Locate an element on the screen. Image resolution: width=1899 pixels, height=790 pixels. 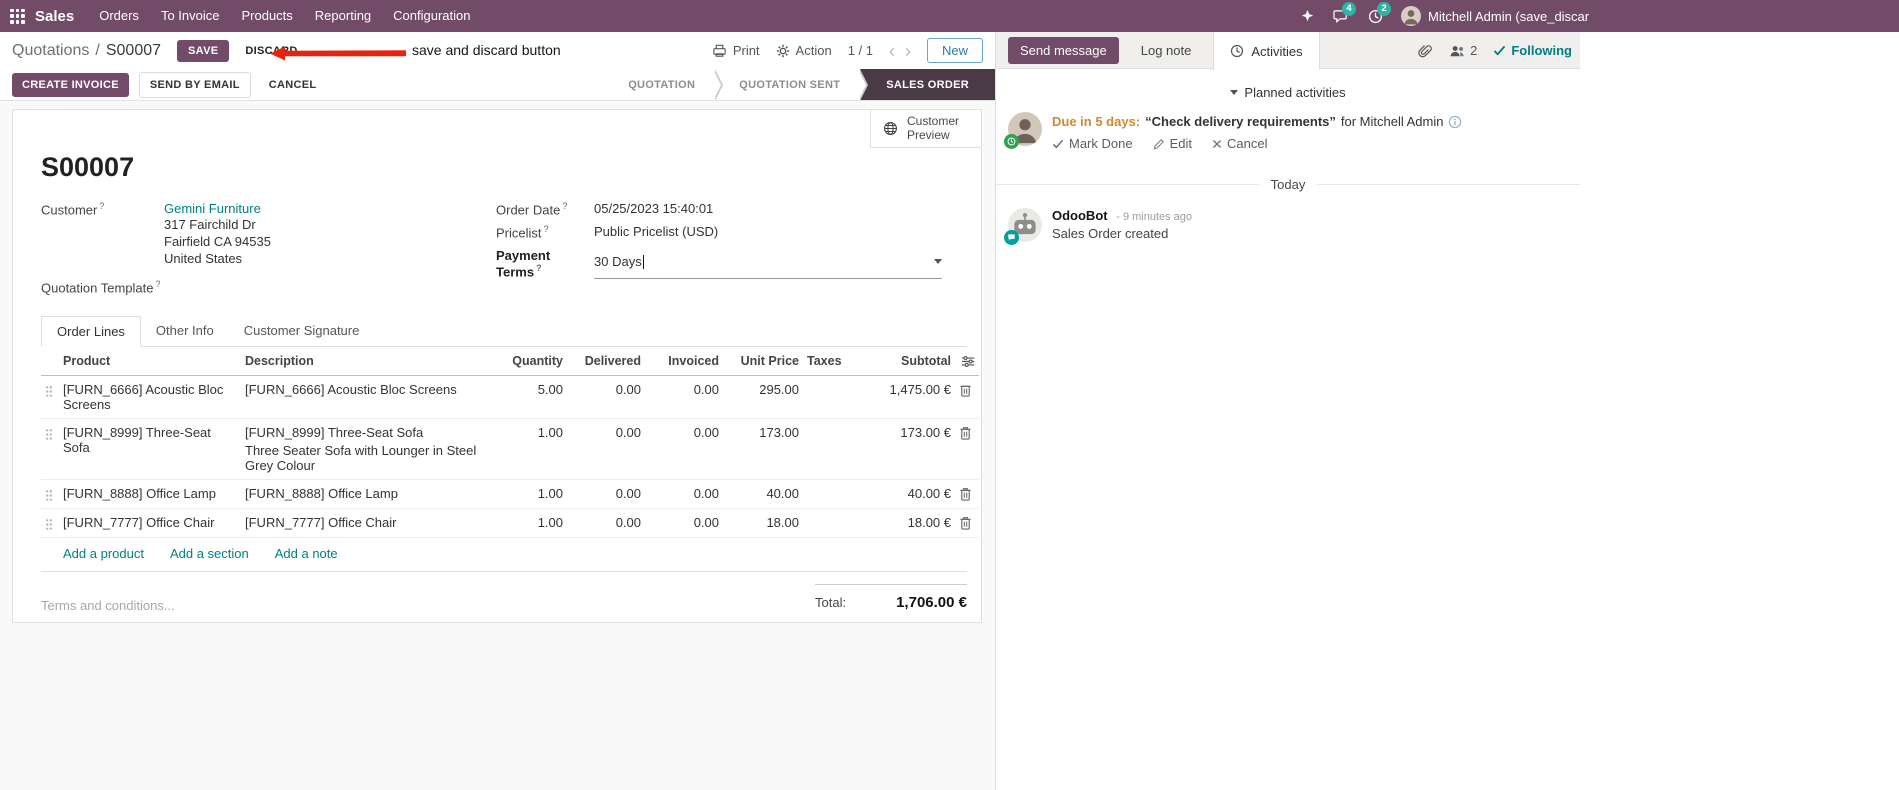
edit-activity-button: Edit is located at coordinates (1172, 143).